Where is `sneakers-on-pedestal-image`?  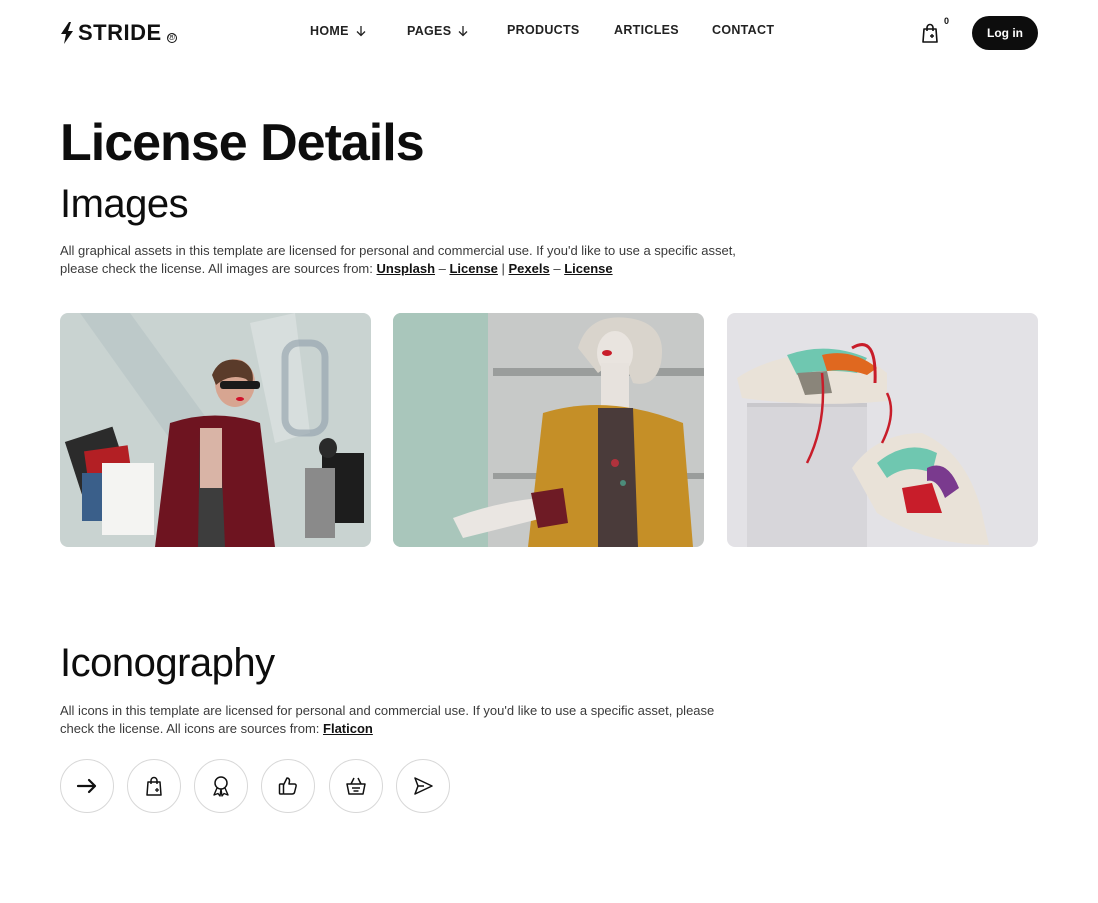
sneakers-on-pedestal-image is located at coordinates (882, 430).